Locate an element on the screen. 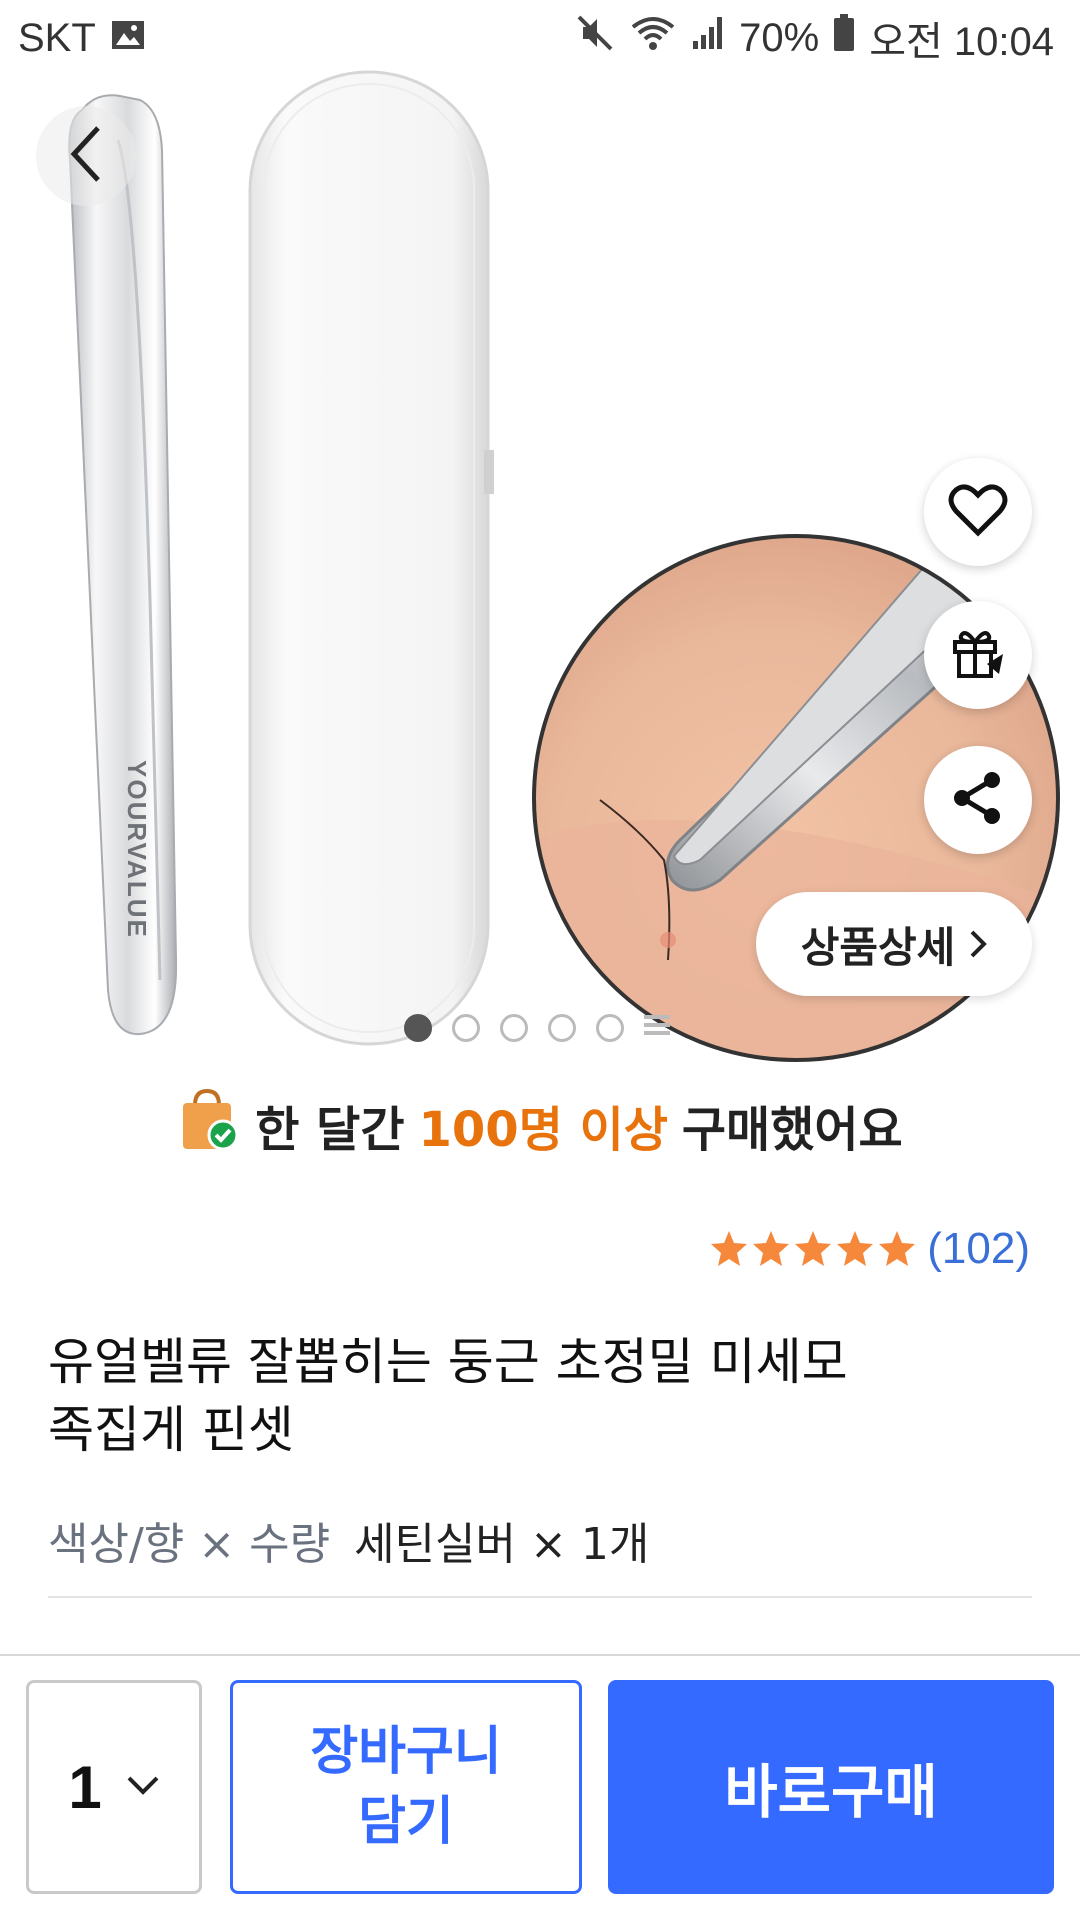 This screenshot has height=1920, width=1080. share-icon is located at coordinates (978, 800).